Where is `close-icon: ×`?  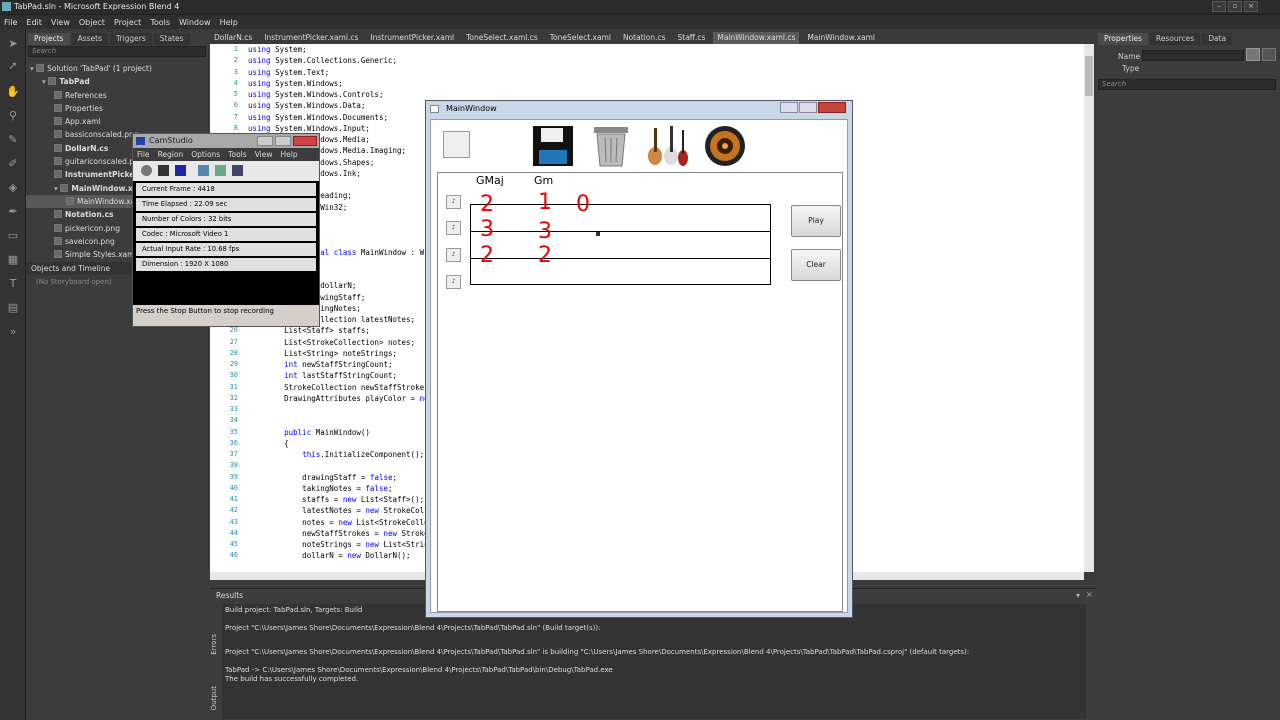
close-icon: × is located at coordinates (1251, 6).